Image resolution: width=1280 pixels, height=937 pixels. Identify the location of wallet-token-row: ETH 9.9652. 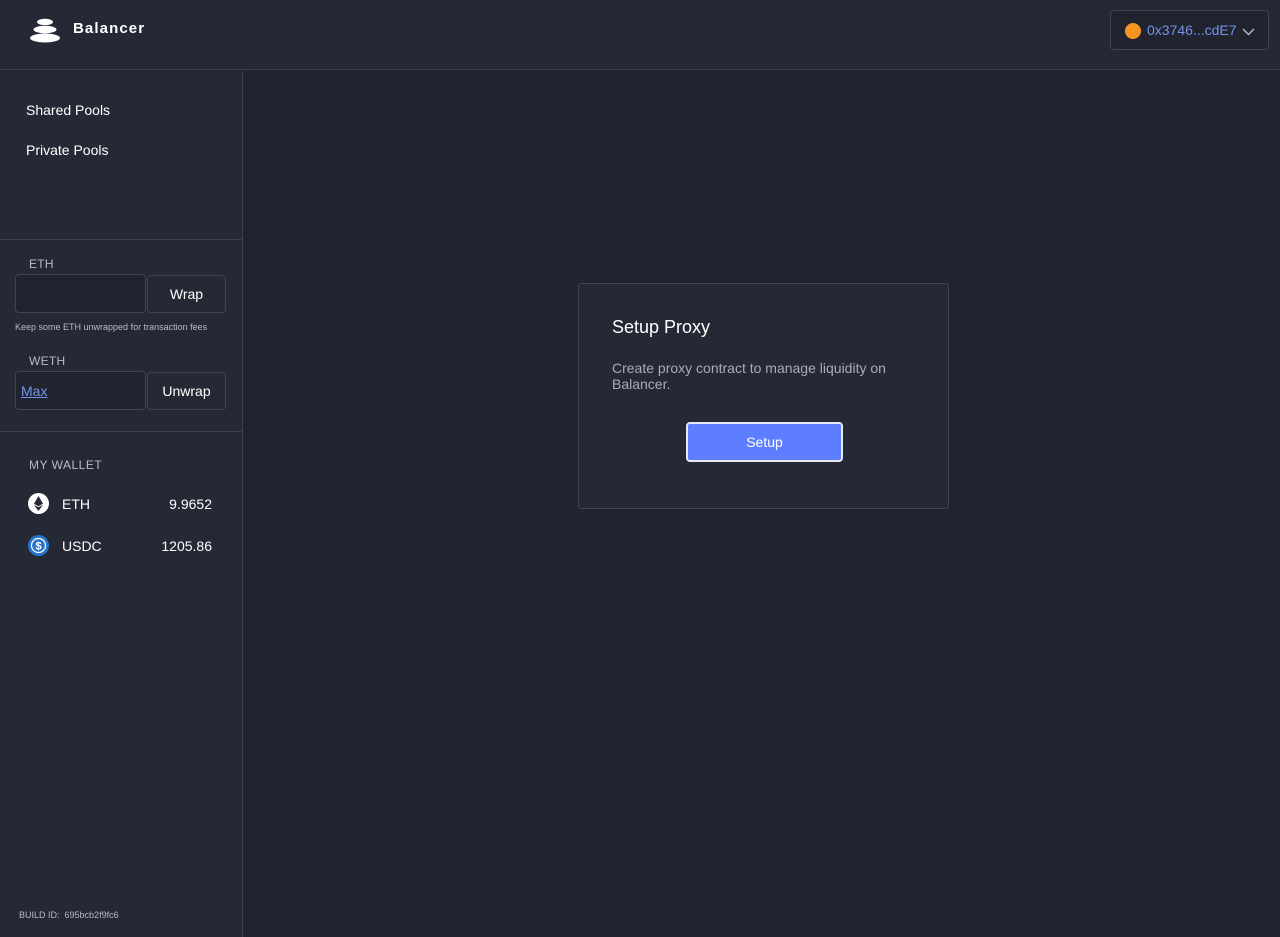
(121, 504).